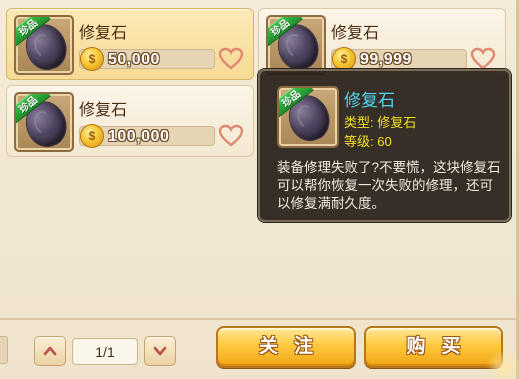  What do you see at coordinates (386, 59) in the screenshot?
I see `item-price: 99,999` at bounding box center [386, 59].